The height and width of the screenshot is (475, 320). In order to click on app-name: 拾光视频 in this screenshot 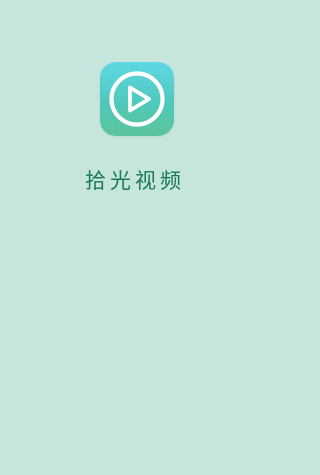, I will do `click(135, 181)`.